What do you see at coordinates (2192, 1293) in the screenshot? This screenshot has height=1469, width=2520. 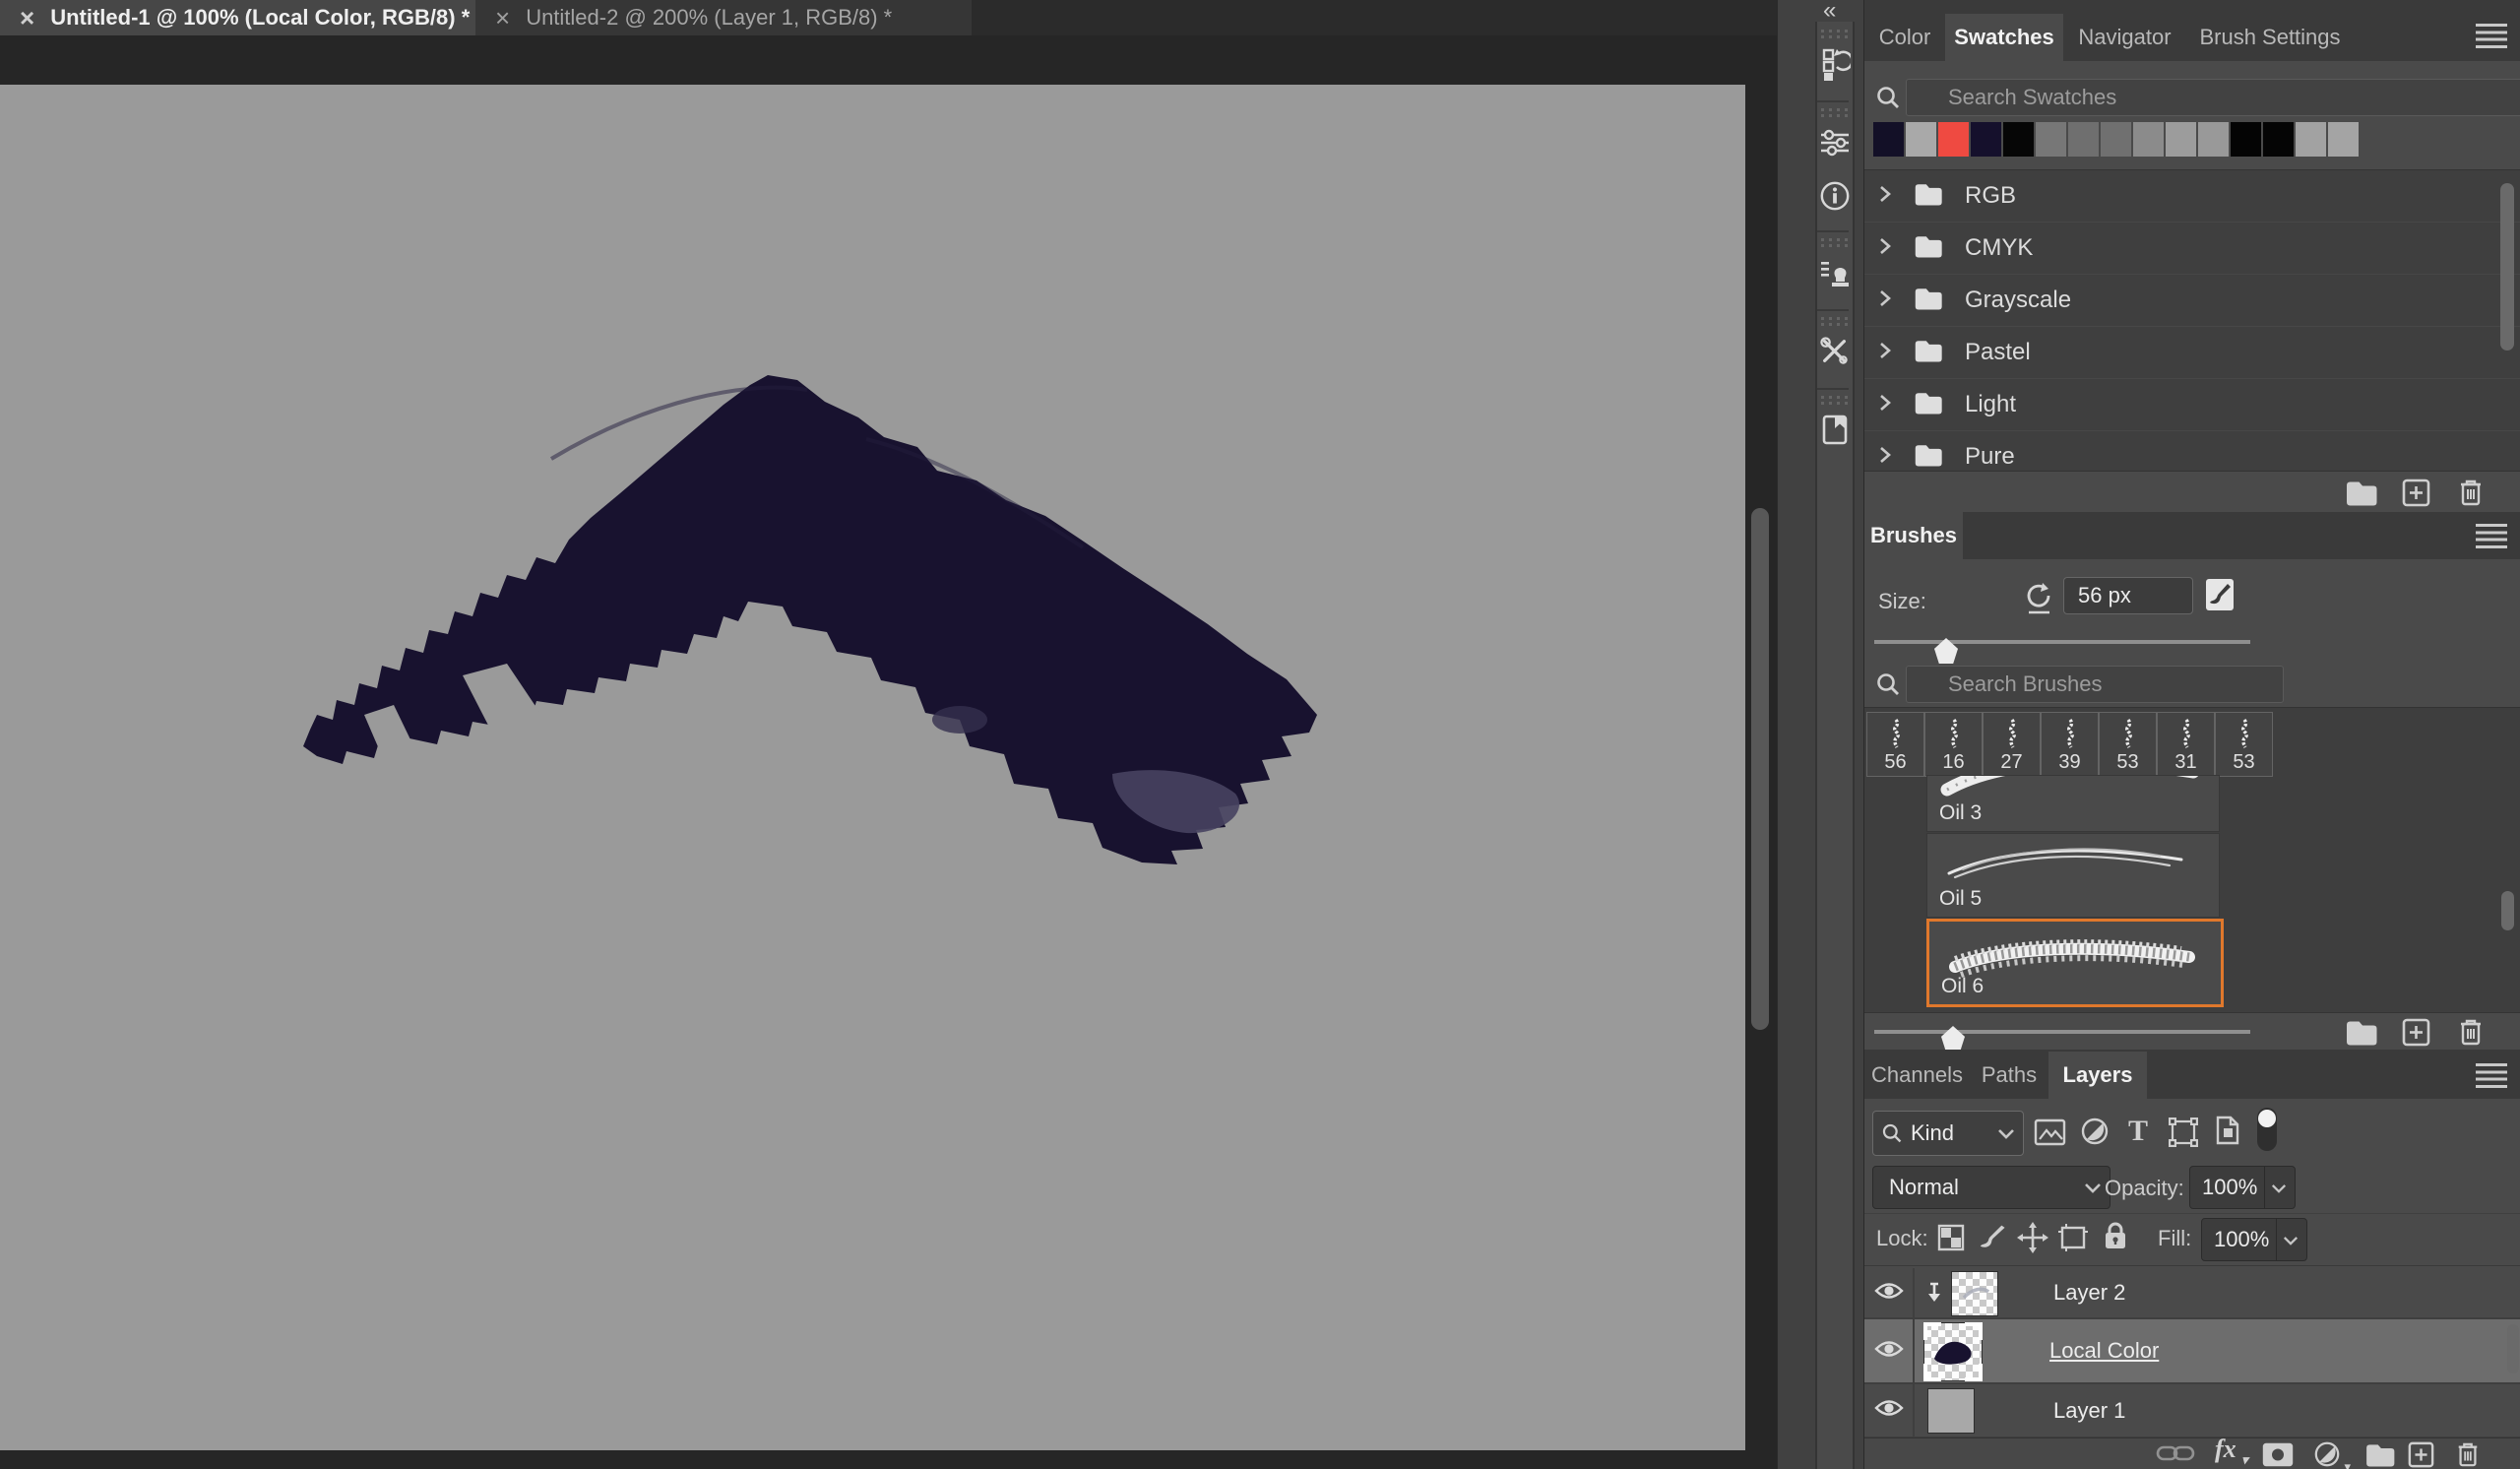 I see `layer-row: Layer 2` at bounding box center [2192, 1293].